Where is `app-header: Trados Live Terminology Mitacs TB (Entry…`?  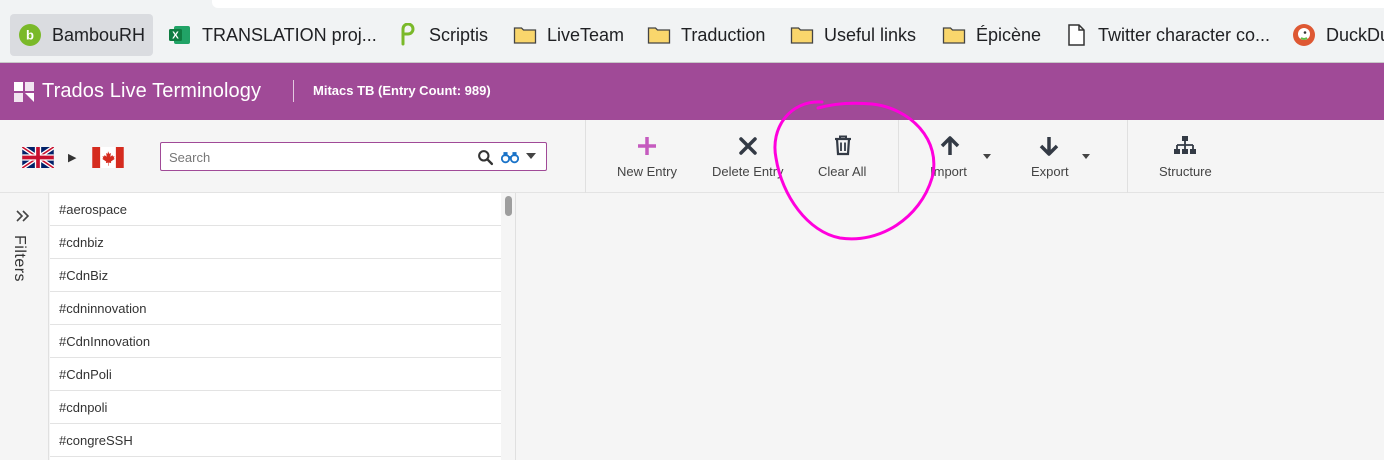 app-header: Trados Live Terminology Mitacs TB (Entry… is located at coordinates (692, 91).